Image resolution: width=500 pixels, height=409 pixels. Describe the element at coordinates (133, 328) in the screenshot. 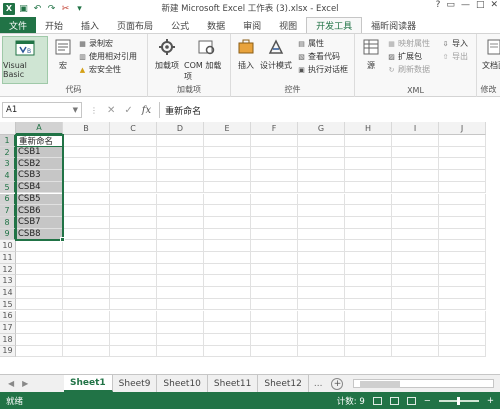

I see `cell-c17` at that location.